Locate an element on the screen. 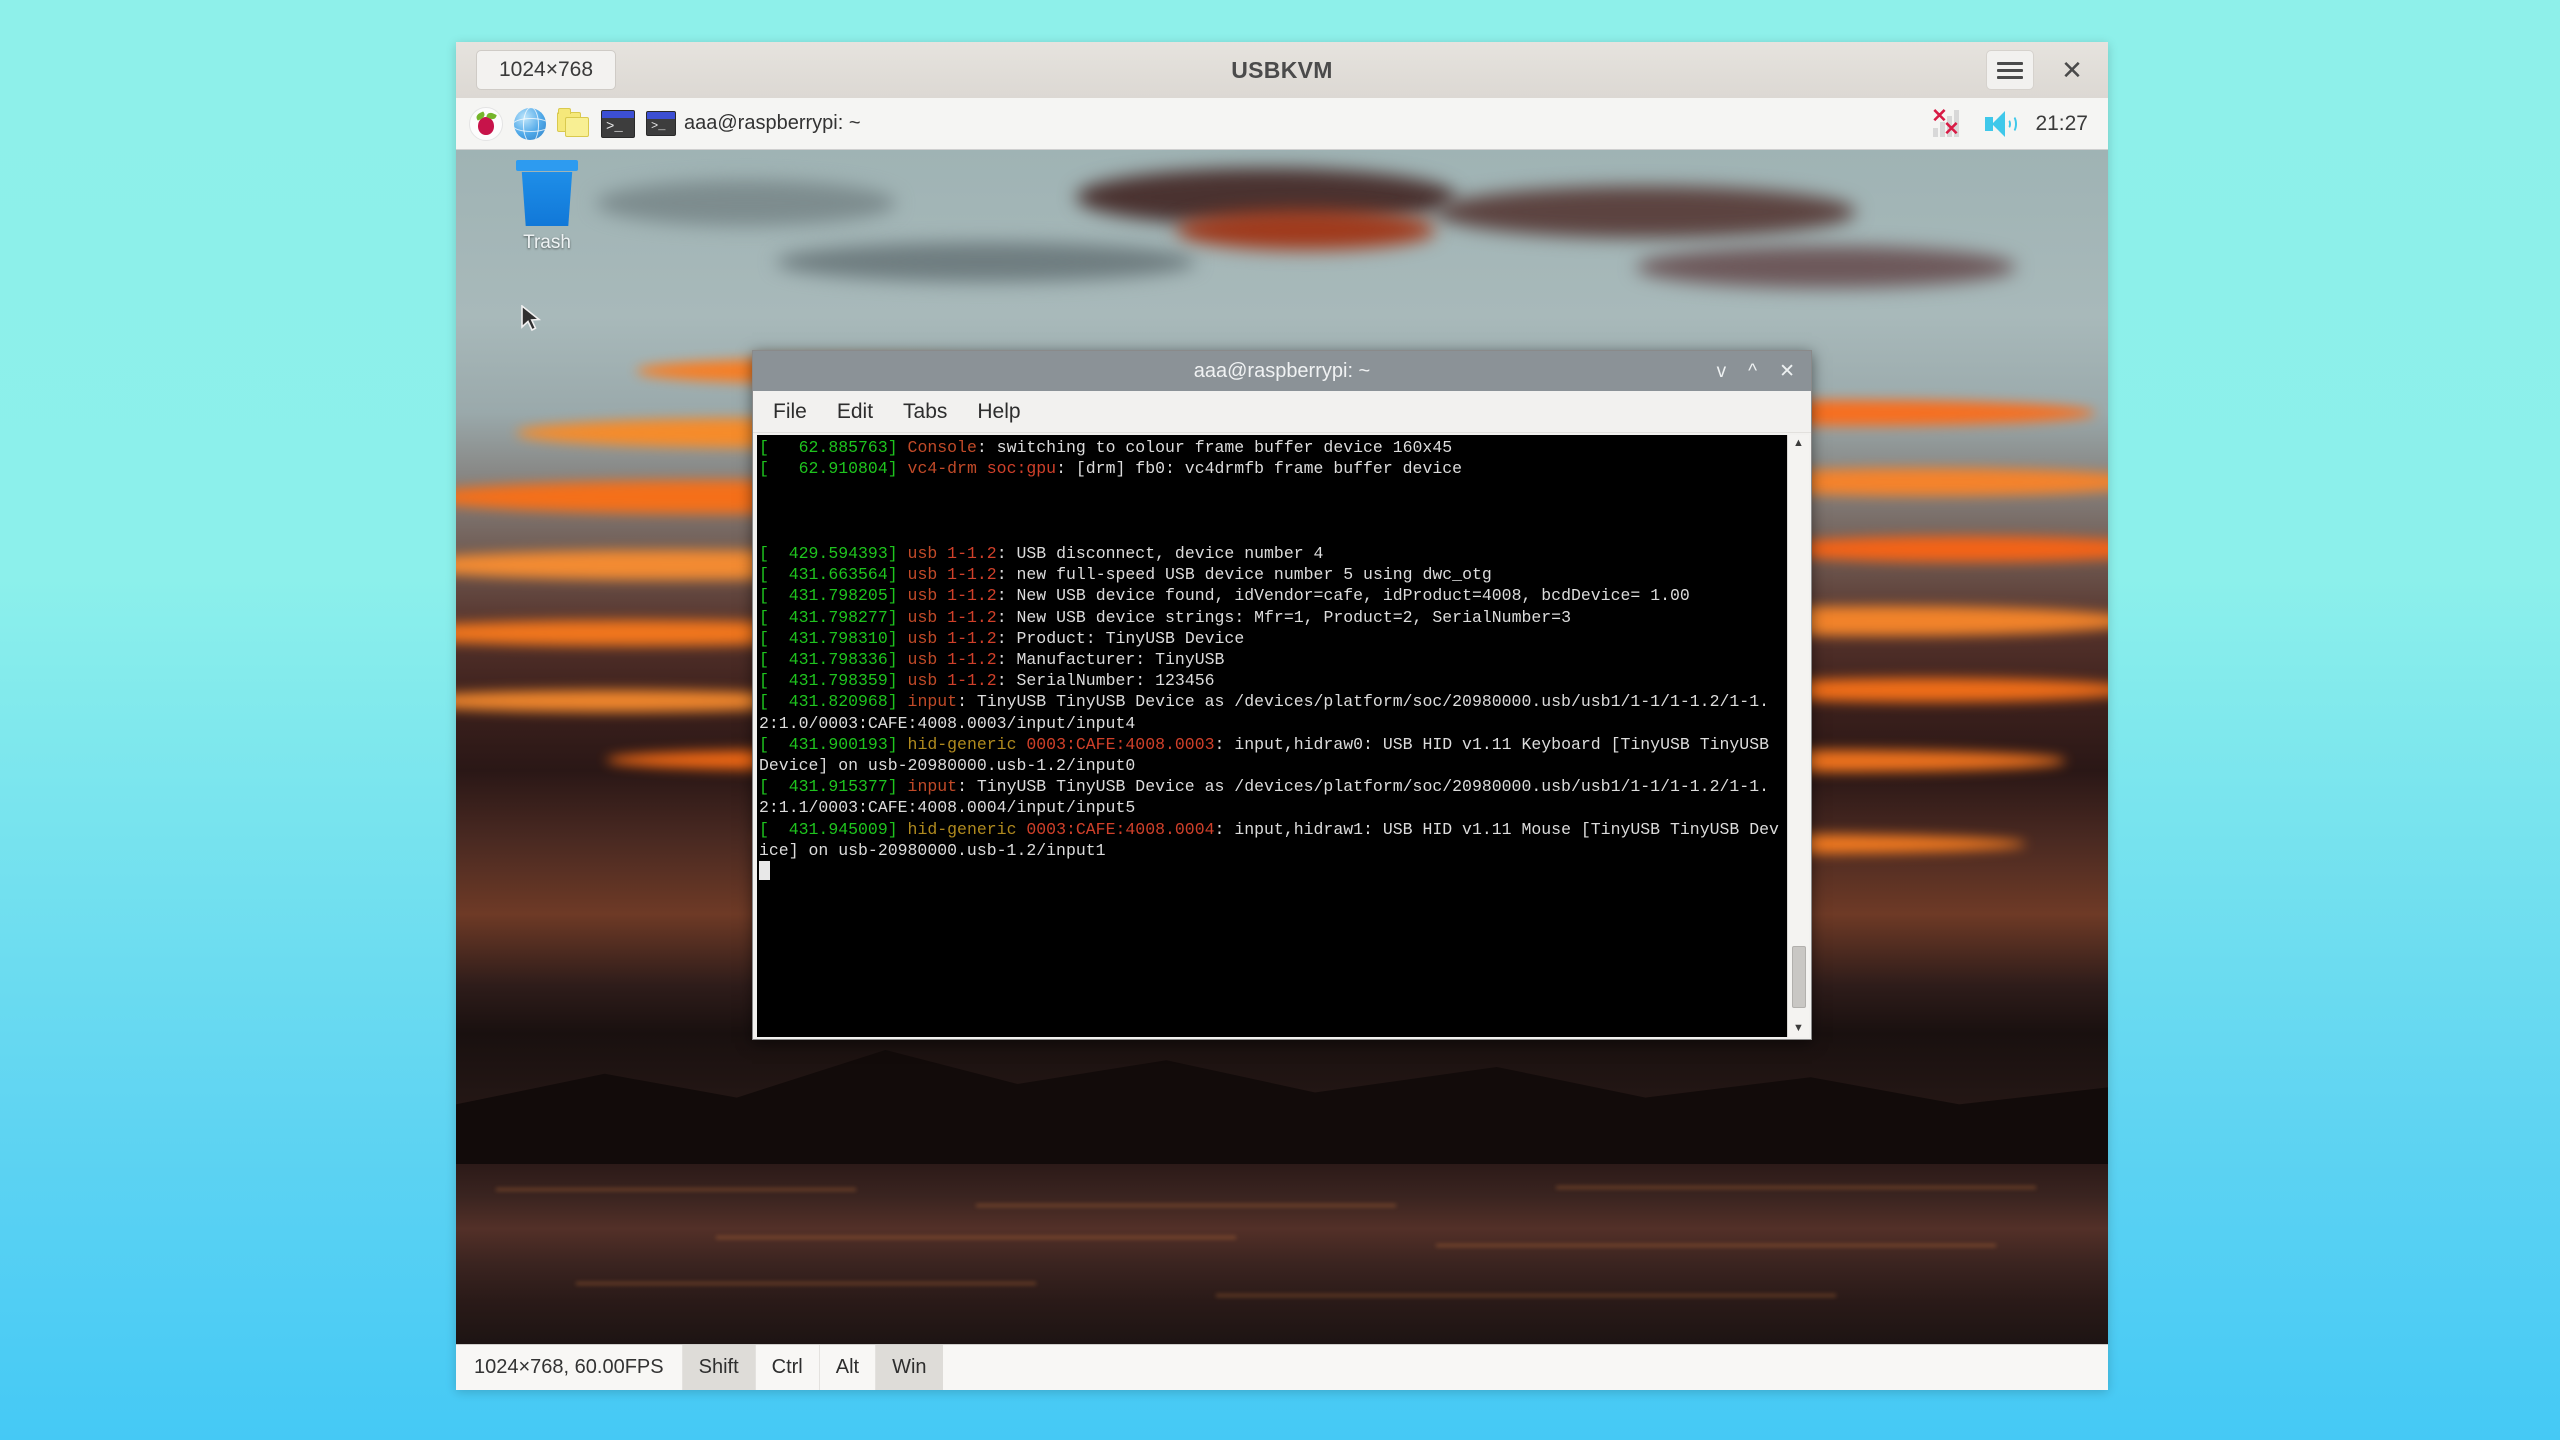 The height and width of the screenshot is (1440, 2560). network-disconnected-icon: ✕ ✕ is located at coordinates (1948, 123).